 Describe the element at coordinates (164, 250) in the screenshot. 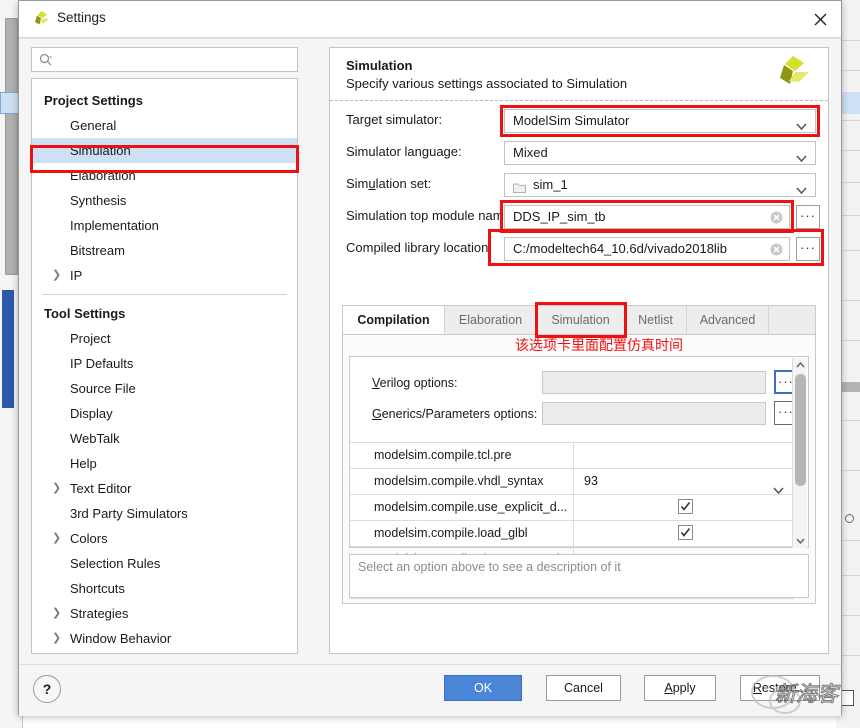

I see `sidebar-item-bitstream: Bitstream` at that location.